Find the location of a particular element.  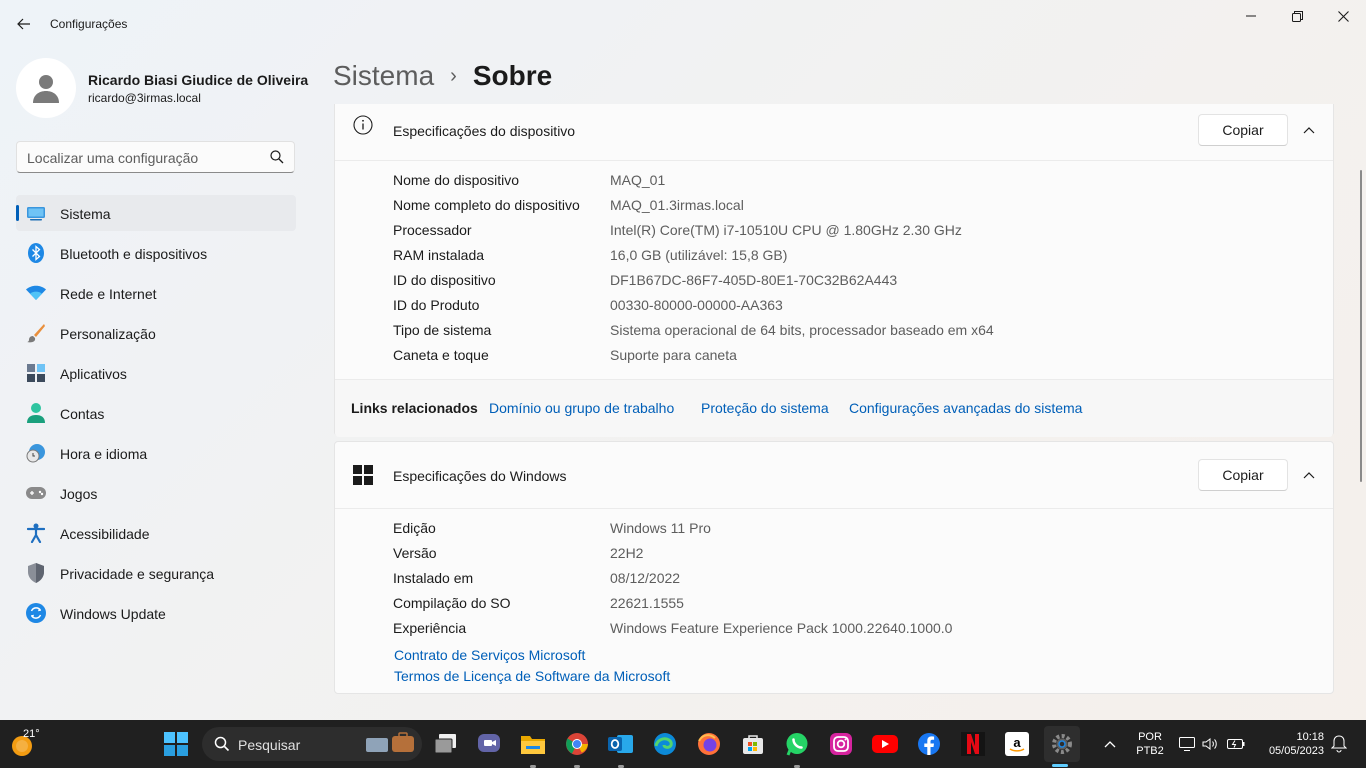

spec-label: ID do dispositivo is located at coordinates (444, 280).